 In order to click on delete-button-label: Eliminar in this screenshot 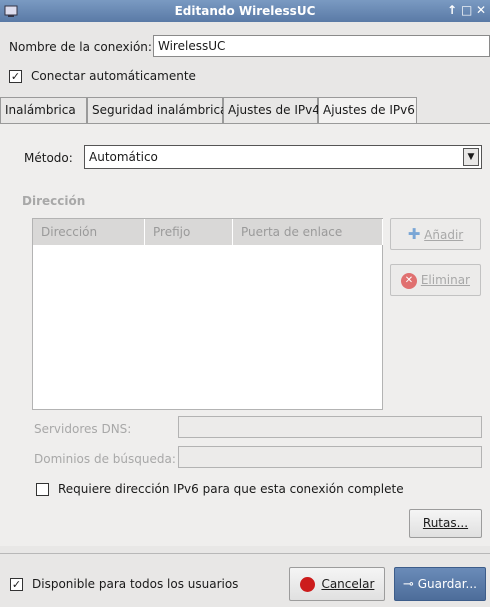, I will do `click(445, 280)`.